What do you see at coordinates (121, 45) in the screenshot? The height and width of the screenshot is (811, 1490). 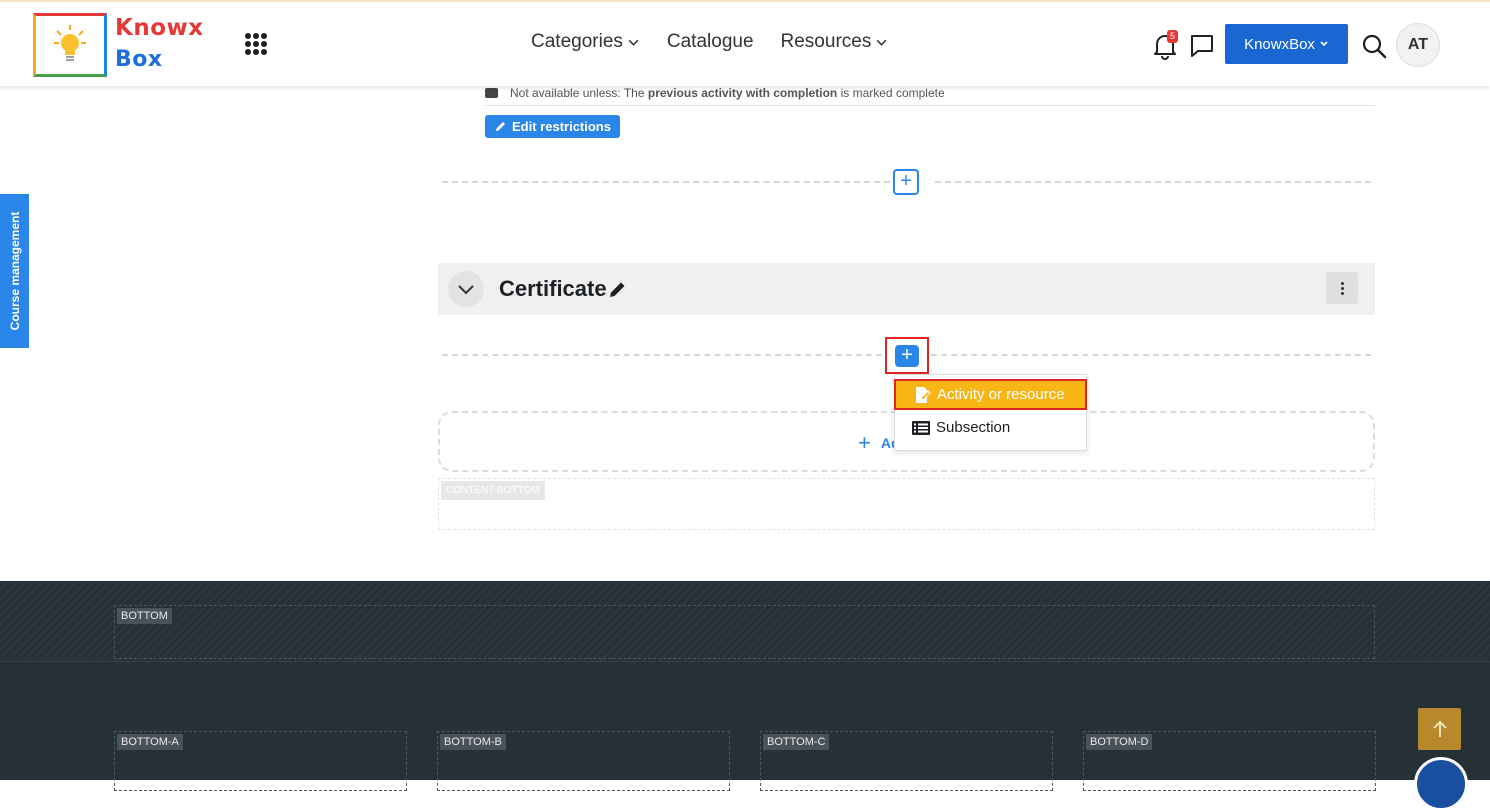 I see `site-logo: Knowx Box` at bounding box center [121, 45].